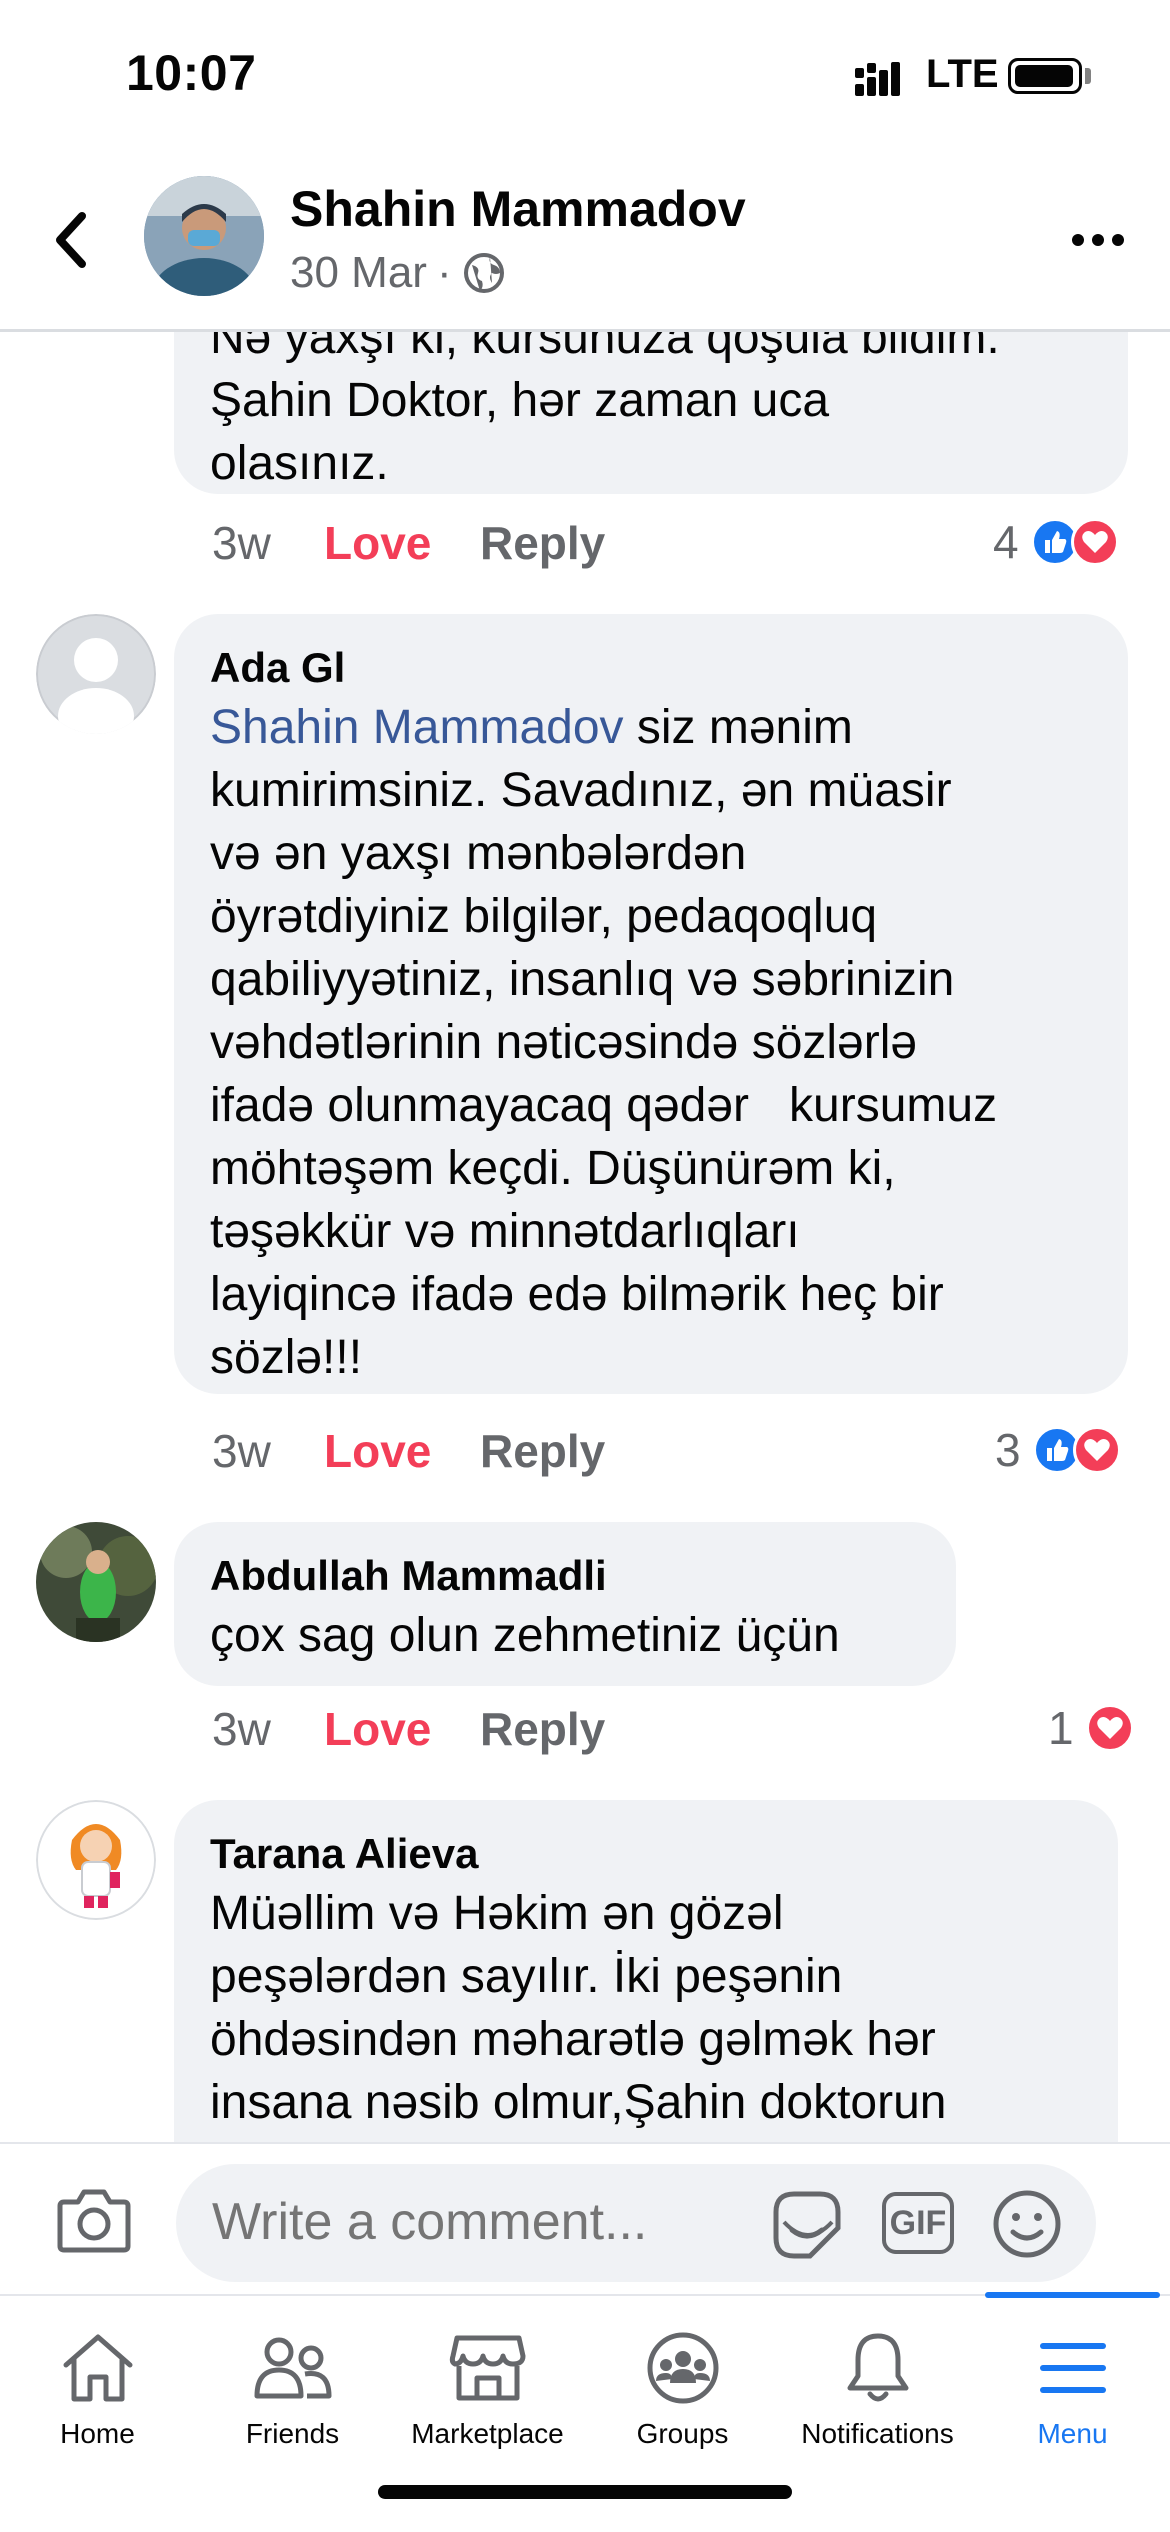 This screenshot has width=1170, height=2532. Describe the element at coordinates (565, 1576) in the screenshot. I see `commenter-name: Abdullah Mammadli` at that location.